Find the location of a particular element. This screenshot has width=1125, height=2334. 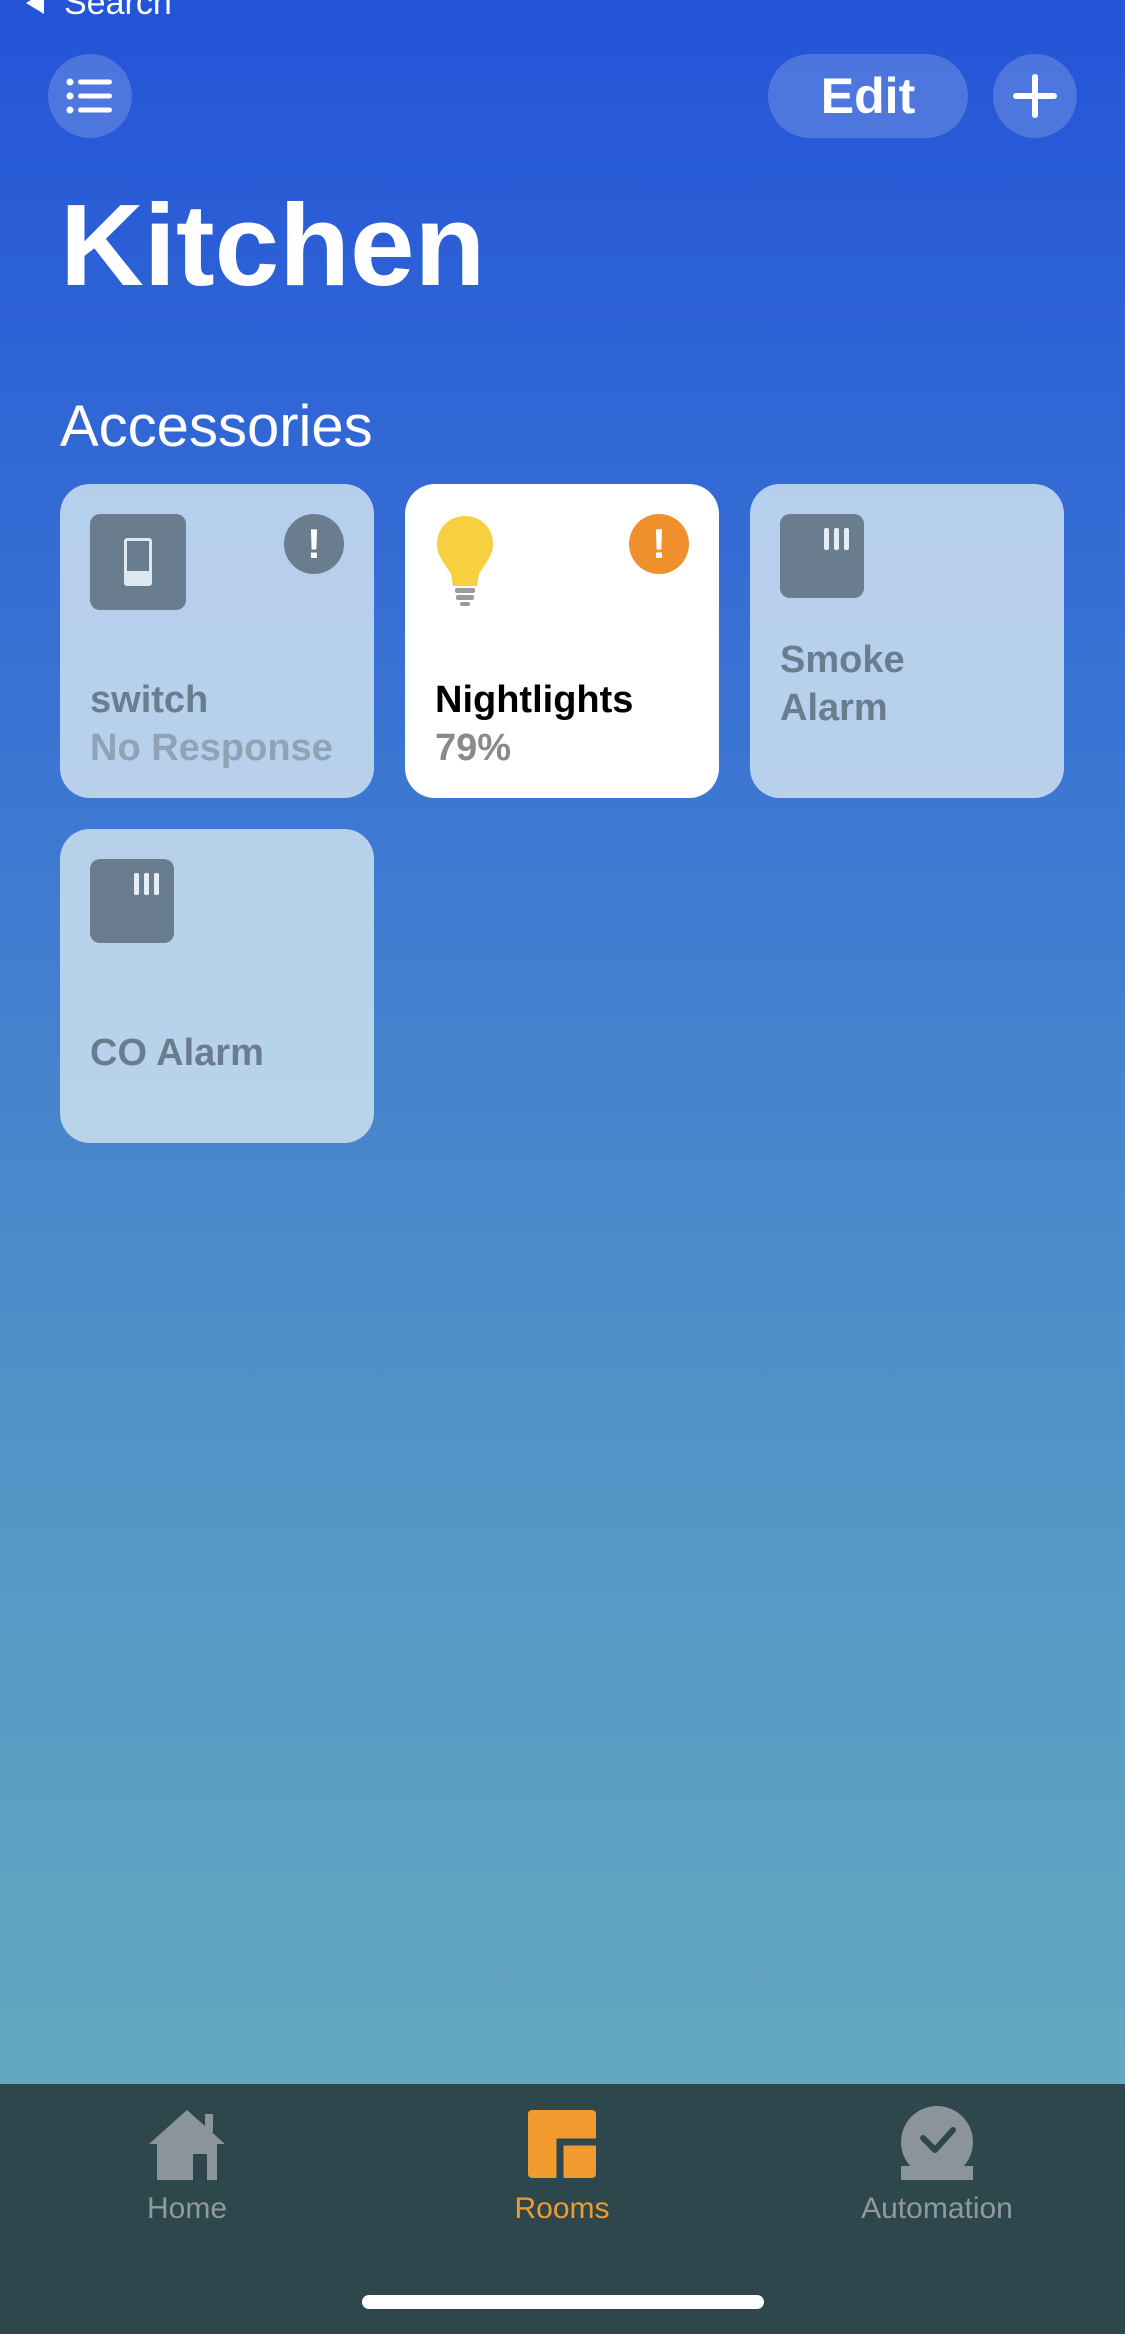

edit-button: Edit is located at coordinates (868, 96).